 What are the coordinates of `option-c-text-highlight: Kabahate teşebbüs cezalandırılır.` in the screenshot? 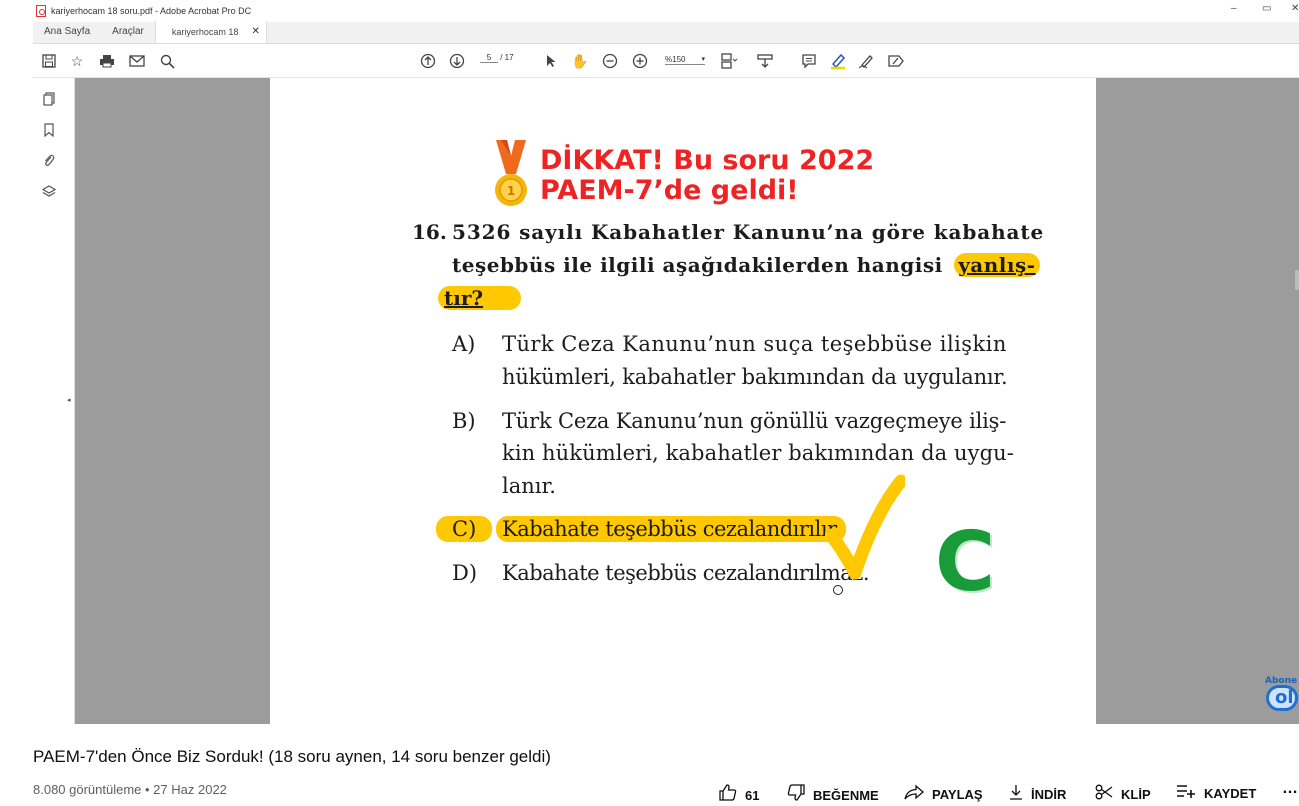 It's located at (671, 529).